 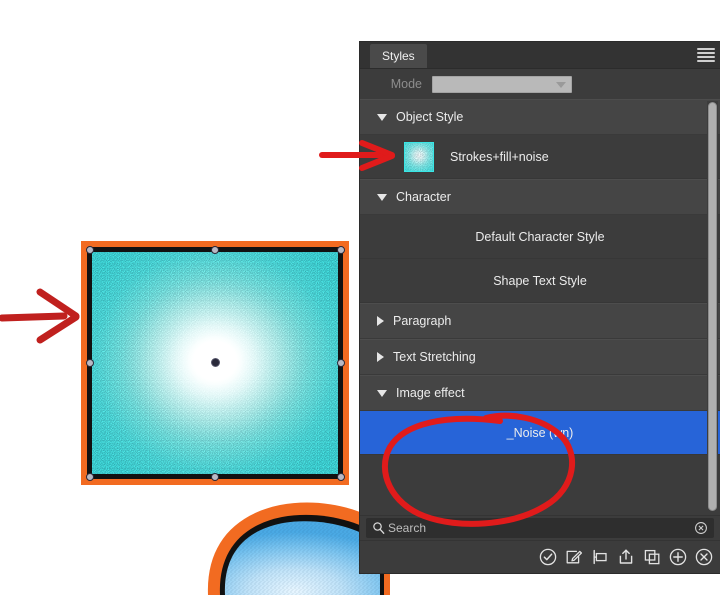 I want to click on panel-tabbar: Styles, so click(x=540, y=55).